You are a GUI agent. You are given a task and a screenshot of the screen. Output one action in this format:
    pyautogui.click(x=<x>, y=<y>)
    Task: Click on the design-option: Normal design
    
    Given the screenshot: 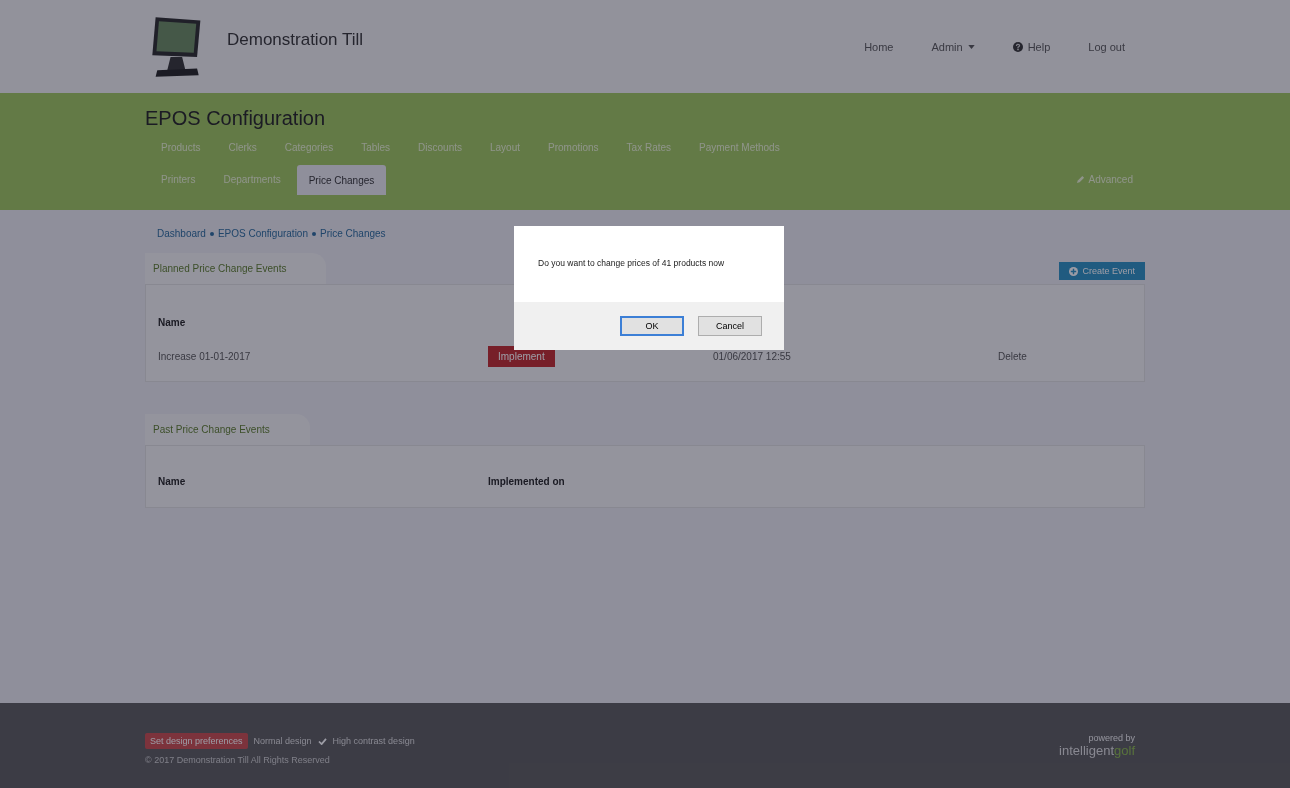 What is the action you would take?
    pyautogui.click(x=282, y=741)
    